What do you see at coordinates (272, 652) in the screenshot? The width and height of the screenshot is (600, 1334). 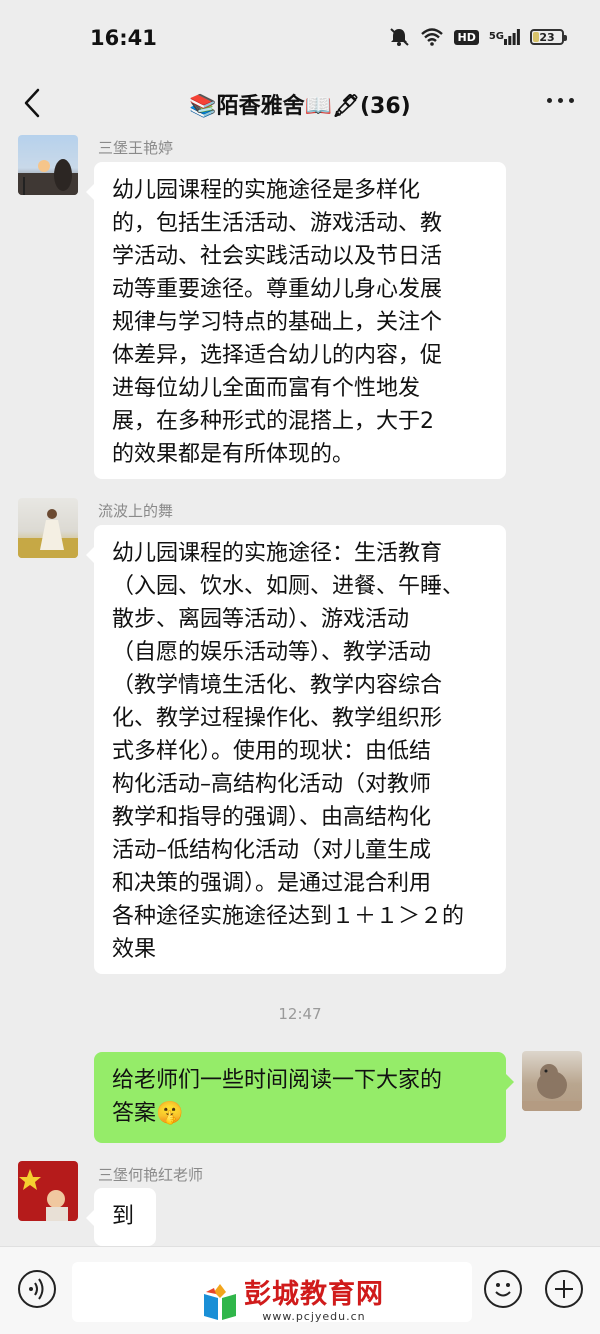 I see `message-line: （自愿的娱乐活动等）、教学活动` at bounding box center [272, 652].